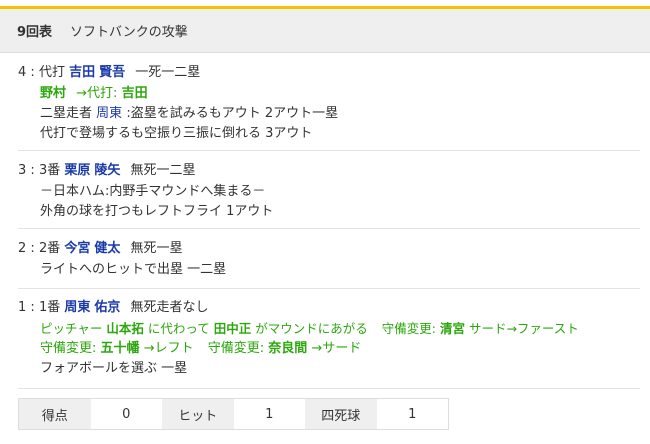 The image size is (650, 444). I want to click on batter-family-name: 吉田, so click(82, 72).